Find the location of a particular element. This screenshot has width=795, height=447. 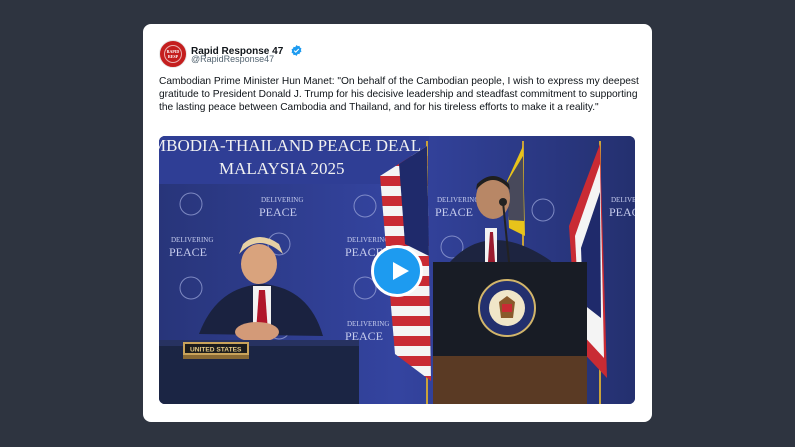

name-plate-text: UNITED STATES is located at coordinates (216, 350).